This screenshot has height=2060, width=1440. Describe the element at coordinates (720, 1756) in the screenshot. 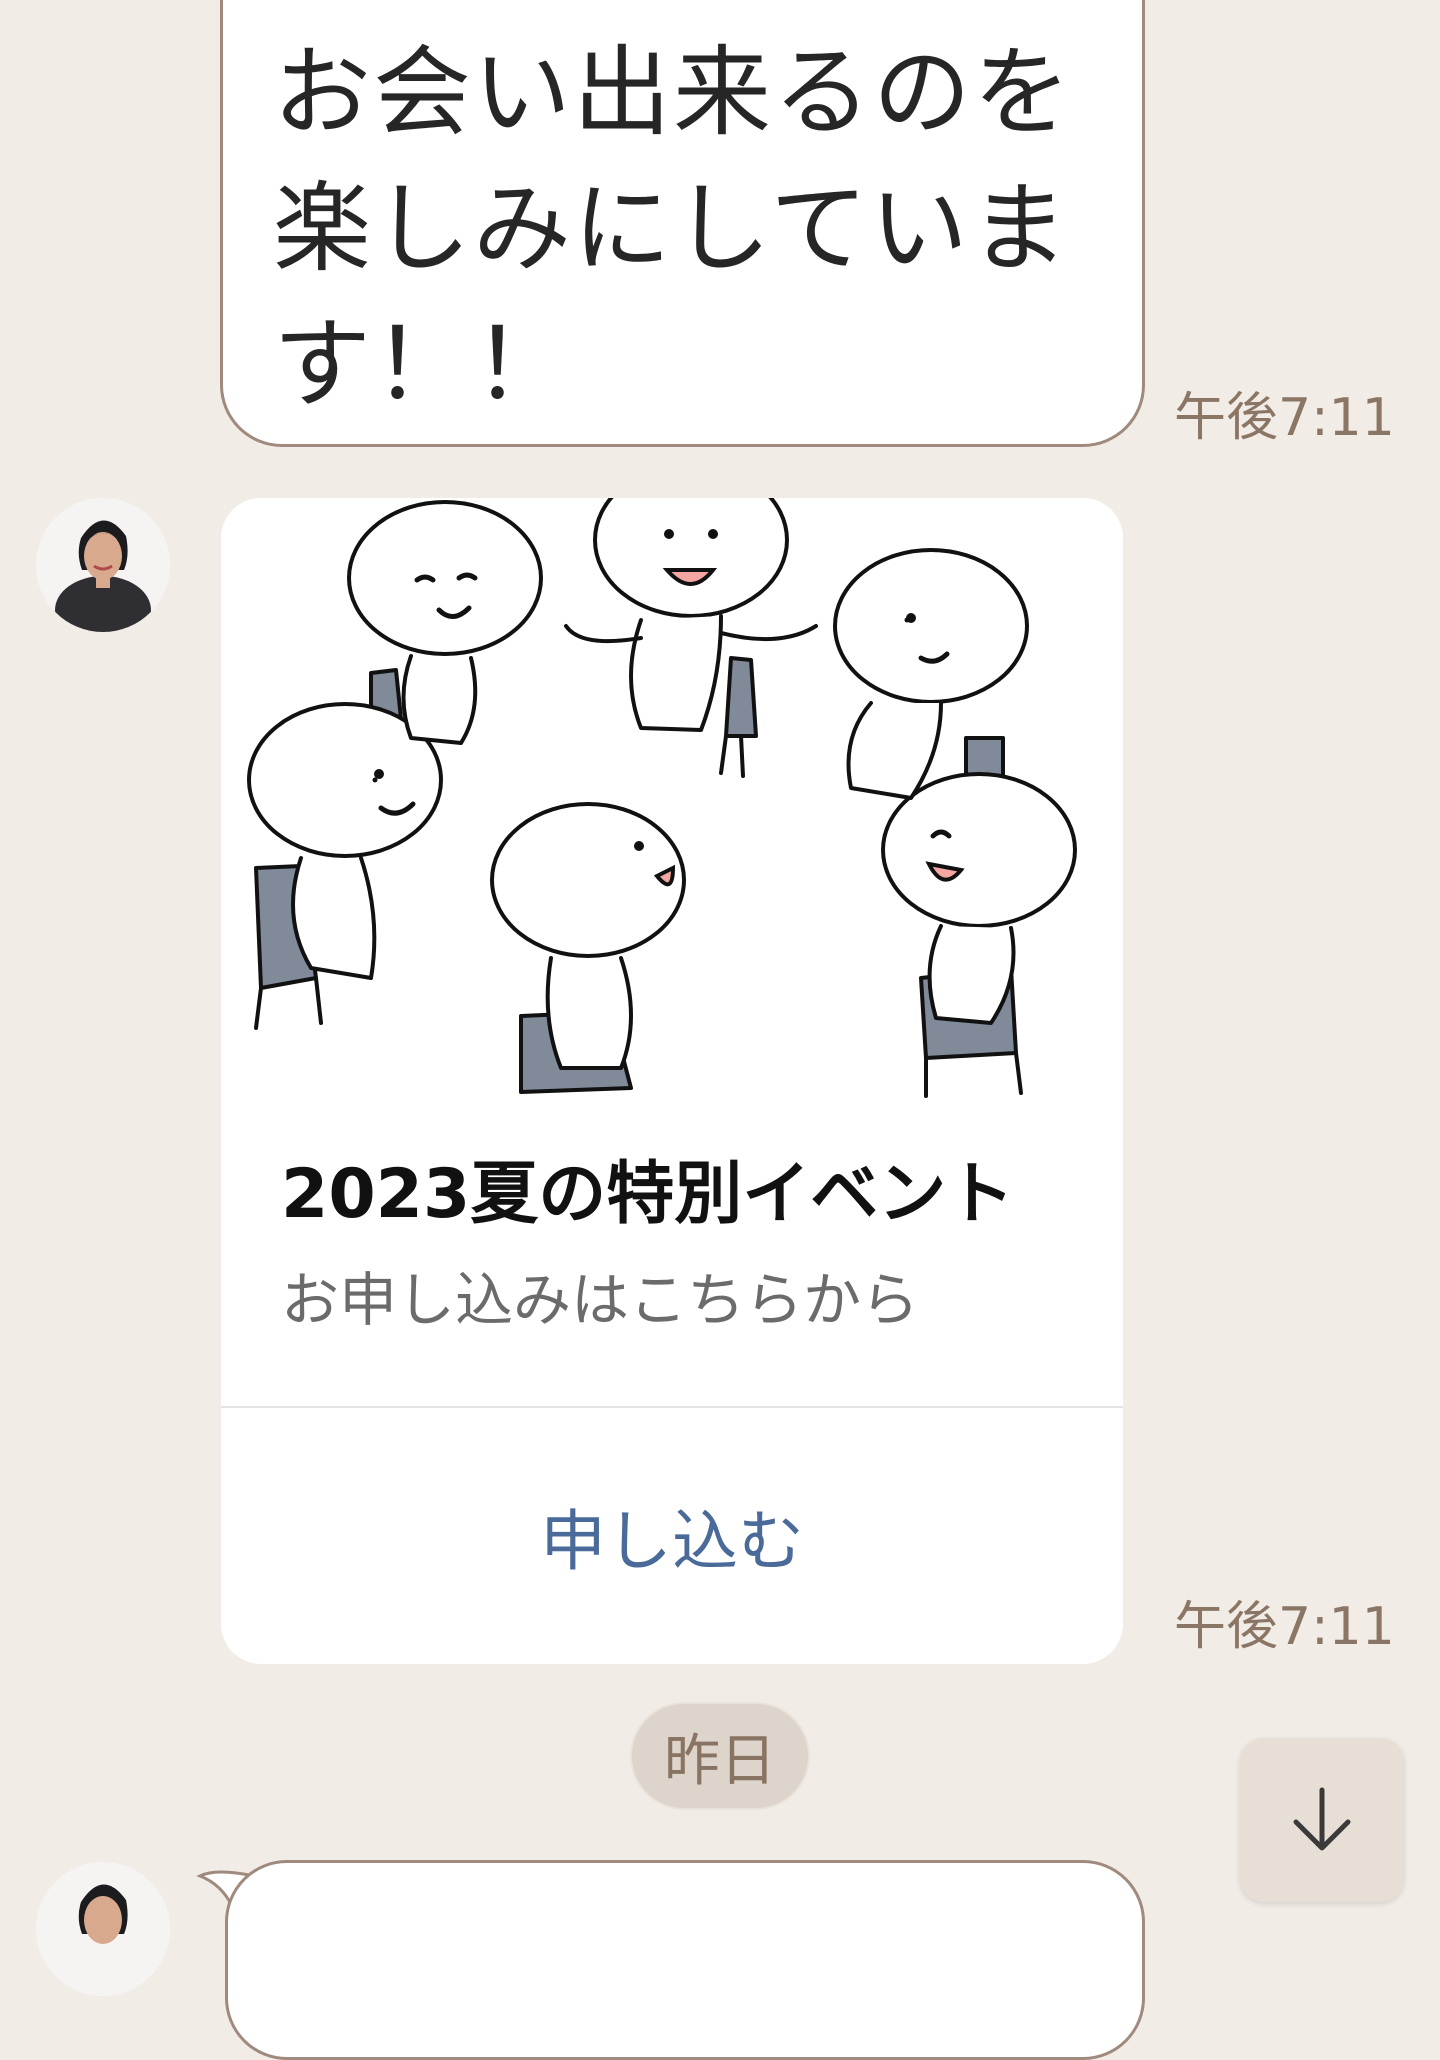

I see `date-separator: 昨日` at that location.